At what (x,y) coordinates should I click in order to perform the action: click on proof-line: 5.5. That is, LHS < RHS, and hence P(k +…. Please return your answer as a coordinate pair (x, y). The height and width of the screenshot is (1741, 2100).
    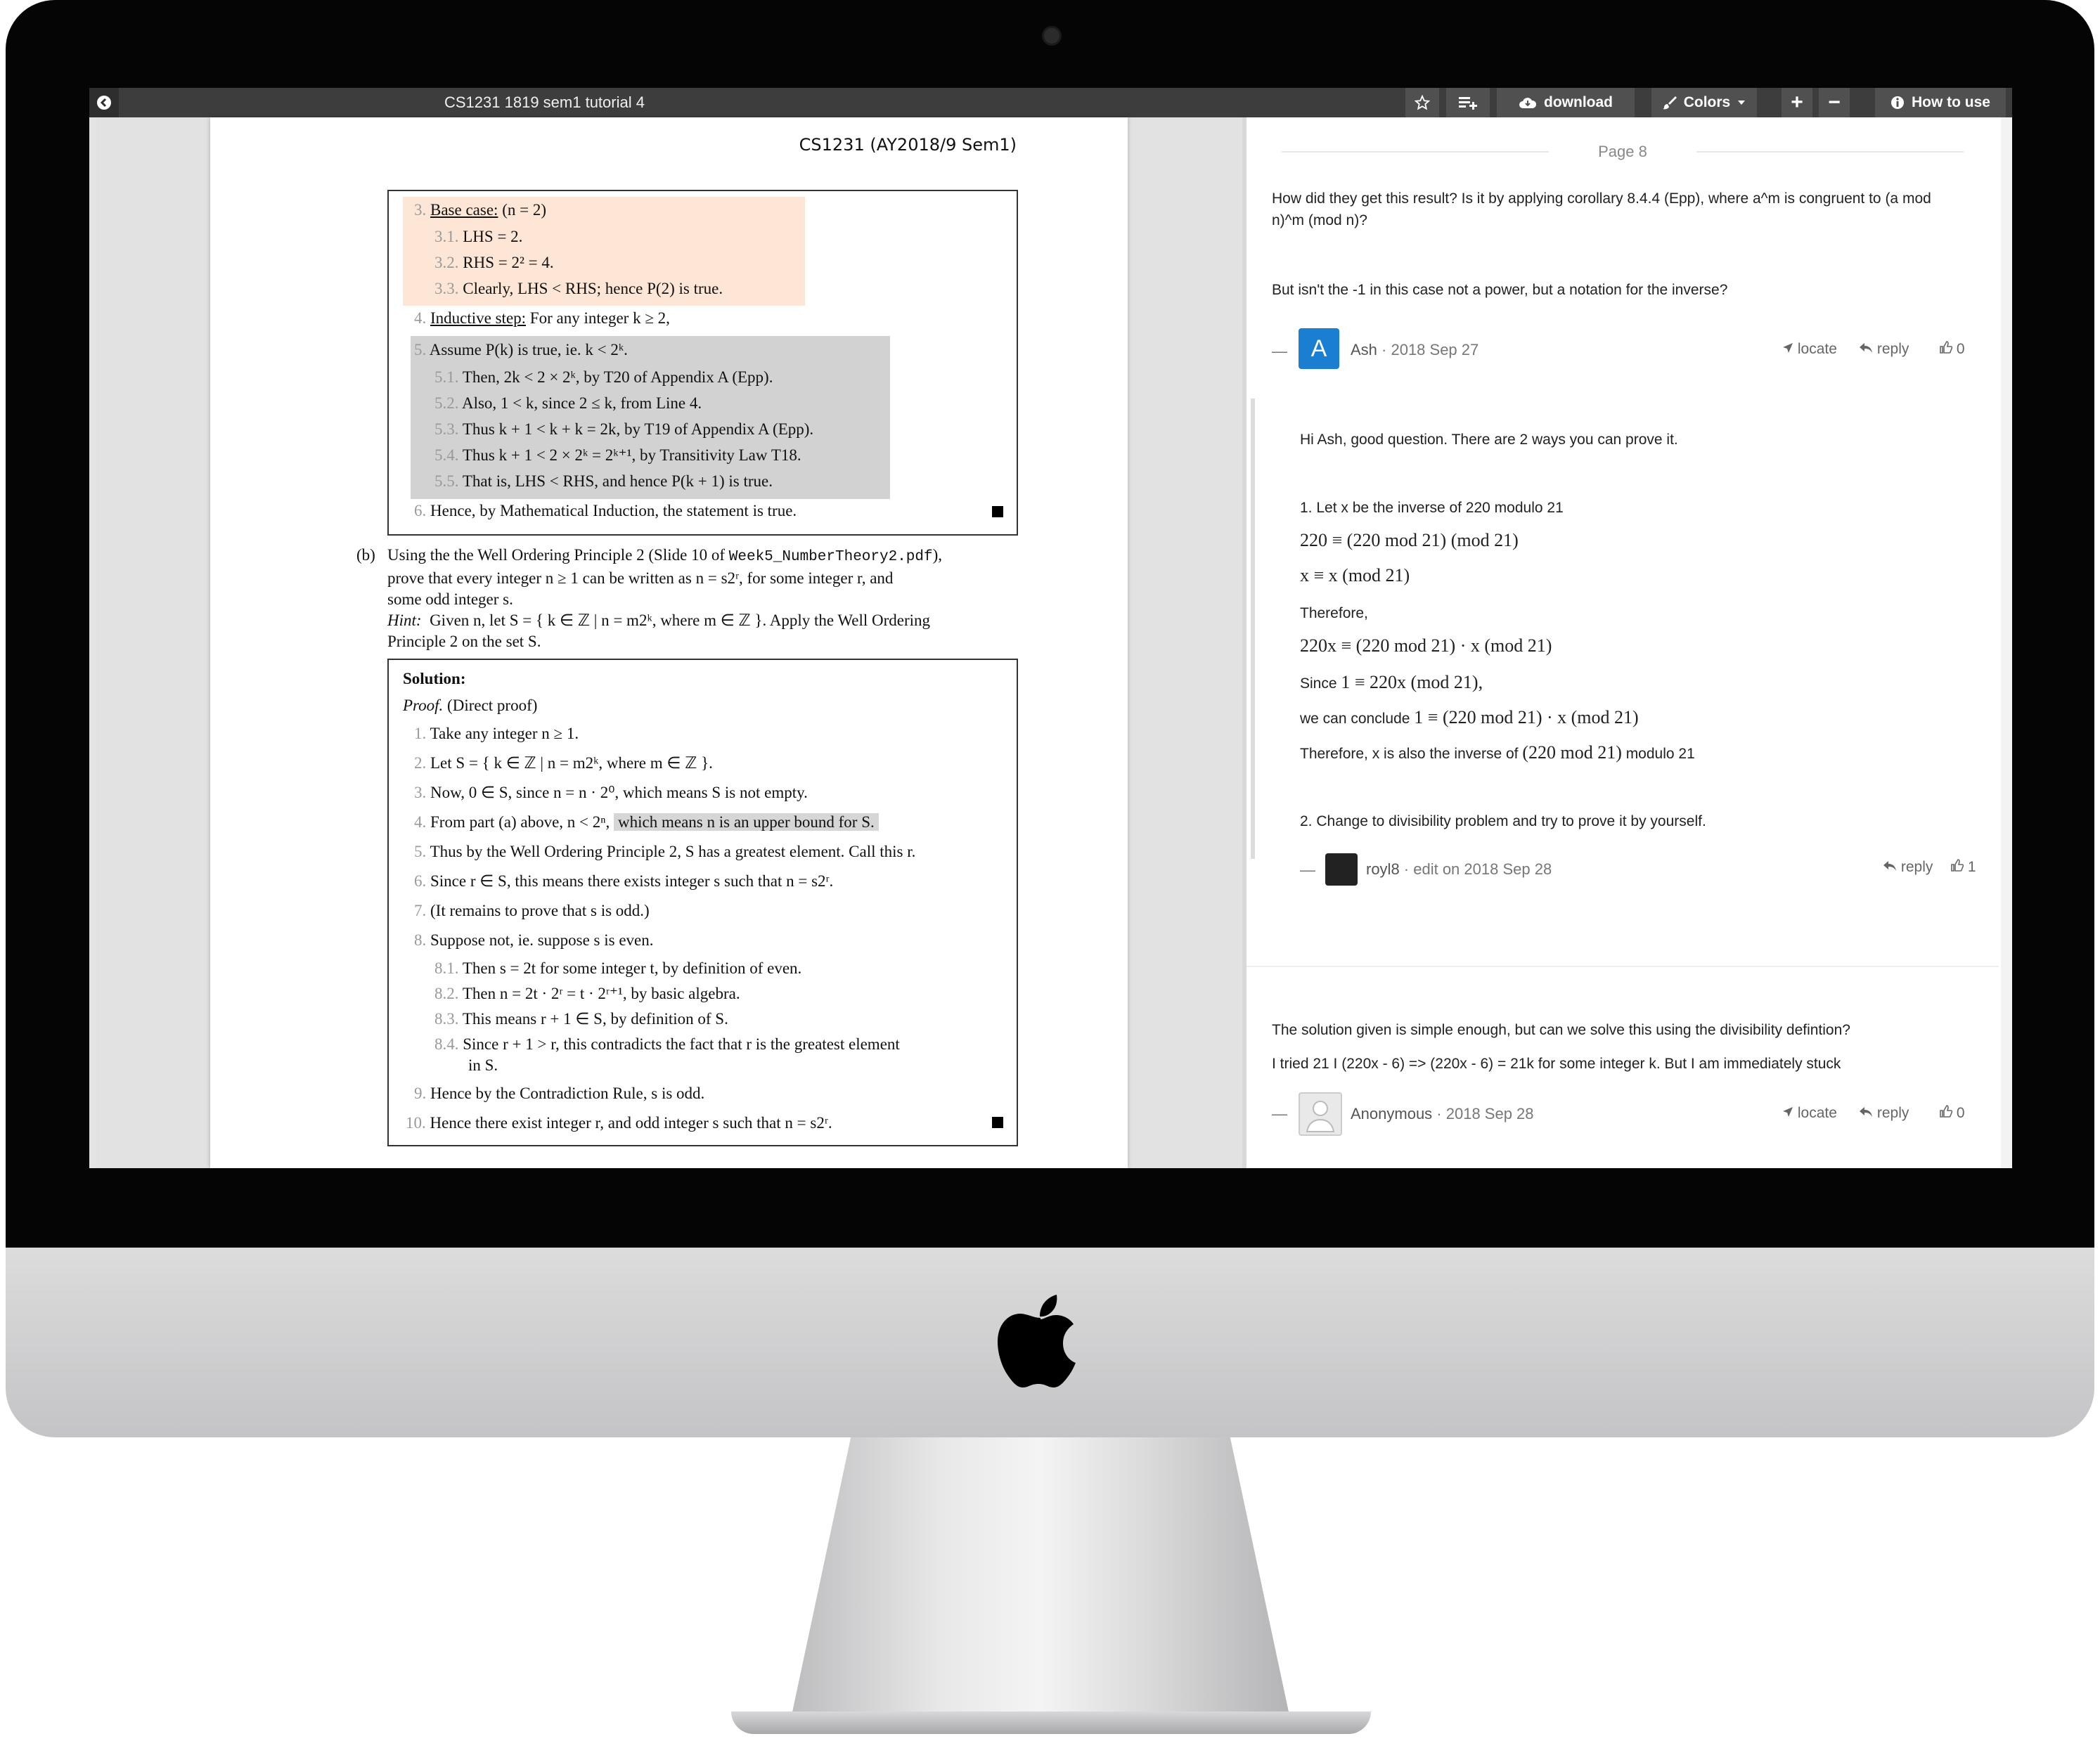
    Looking at the image, I should click on (603, 481).